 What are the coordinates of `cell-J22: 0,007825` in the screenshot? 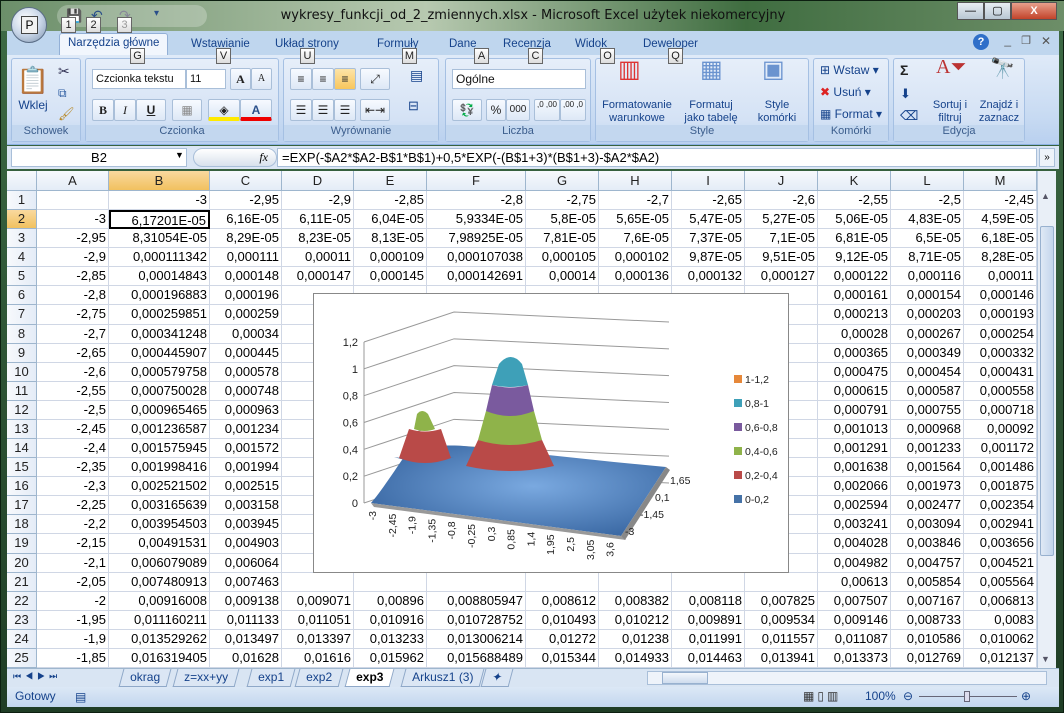 It's located at (781, 601).